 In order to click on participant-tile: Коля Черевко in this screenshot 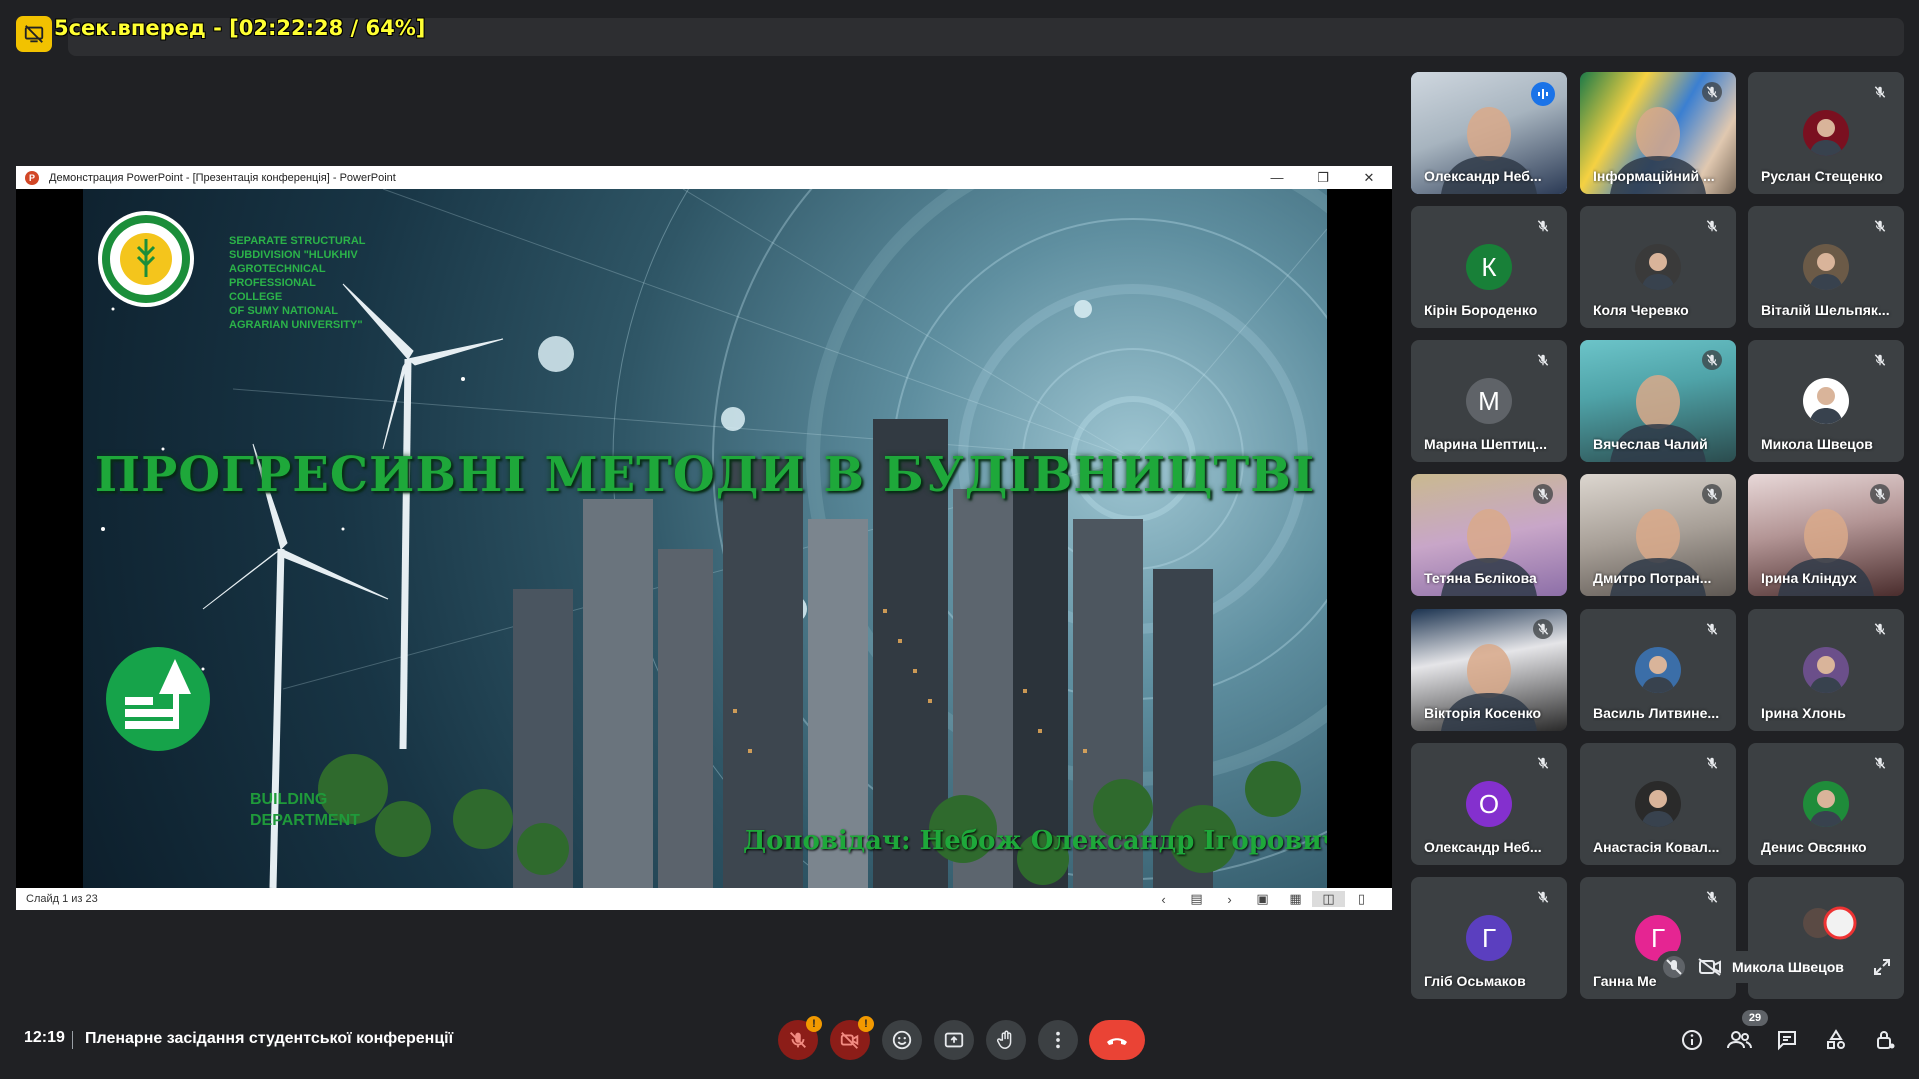, I will do `click(1658, 267)`.